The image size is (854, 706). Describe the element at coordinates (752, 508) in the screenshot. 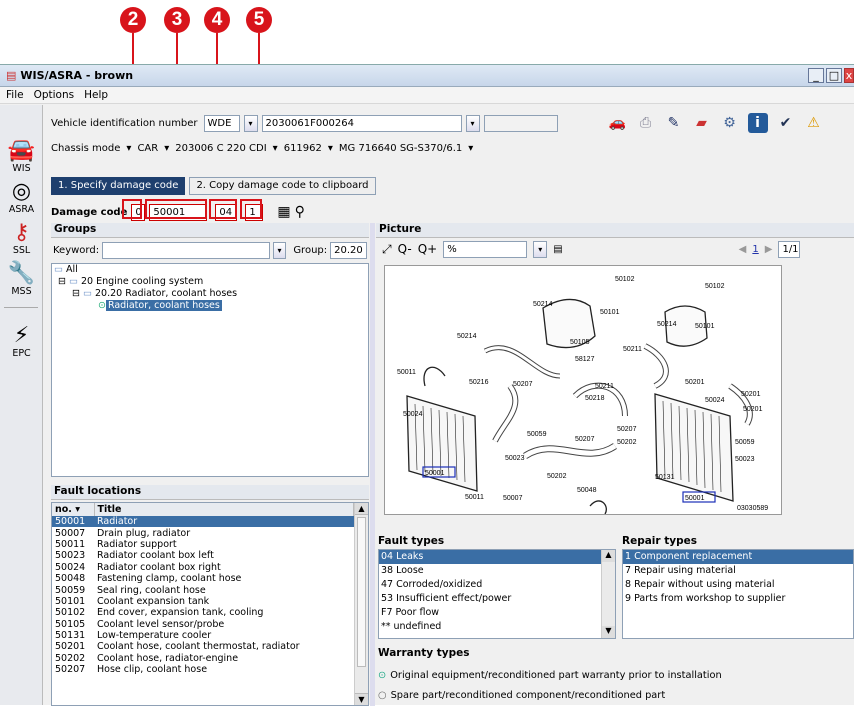

I see `diagram-label: 03030589` at that location.